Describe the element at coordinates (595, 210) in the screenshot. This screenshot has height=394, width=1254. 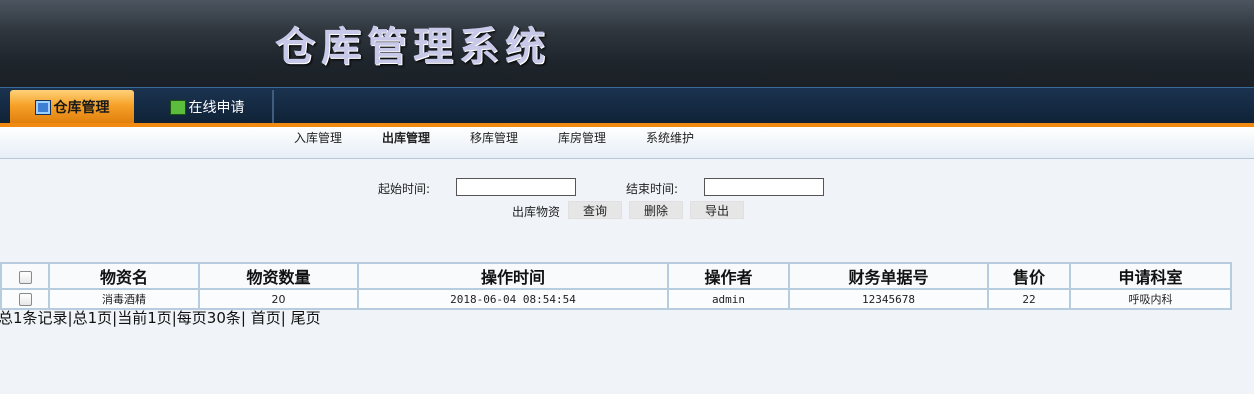
I see `query-button: 查询` at that location.